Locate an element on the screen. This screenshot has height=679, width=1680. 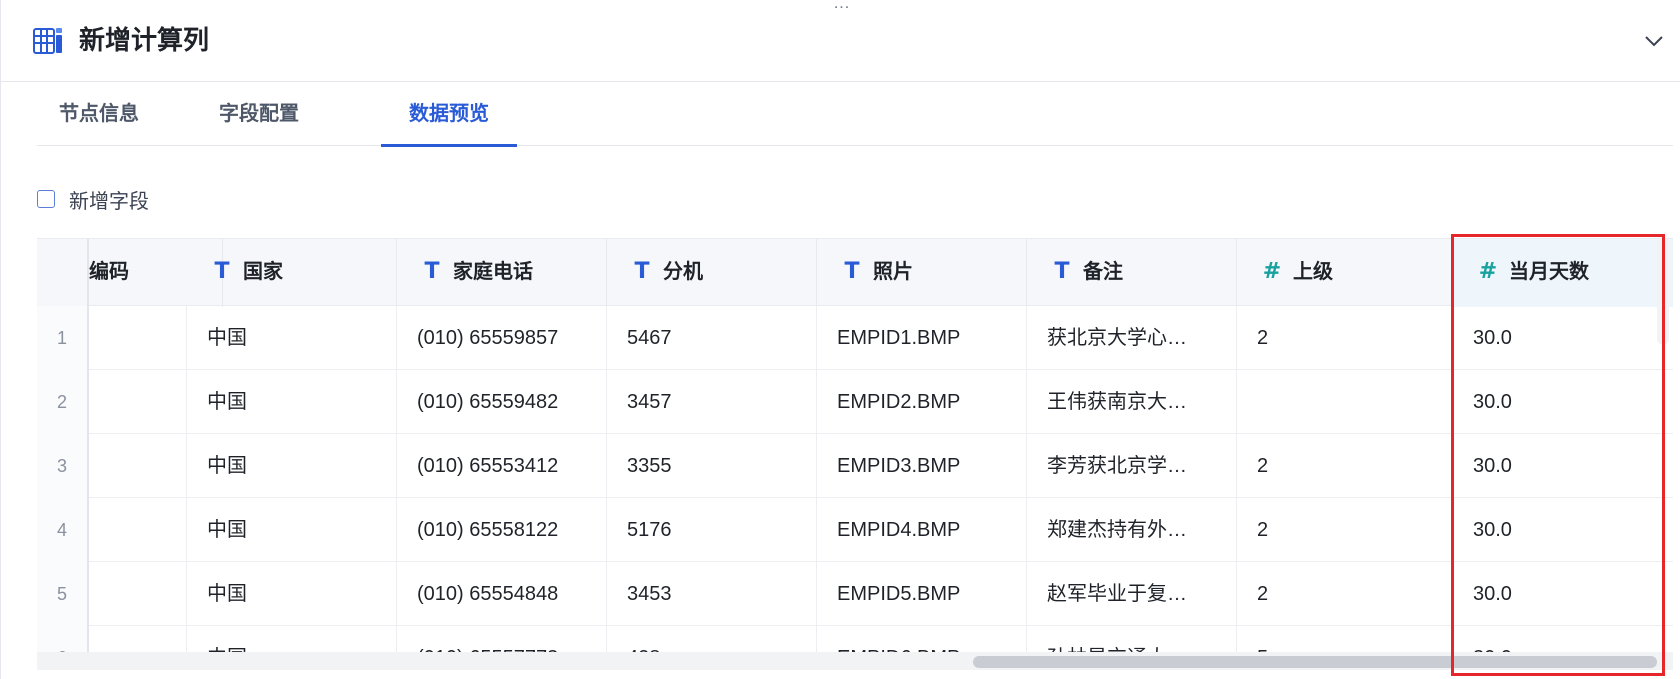
row-number: 3 is located at coordinates (63, 466).